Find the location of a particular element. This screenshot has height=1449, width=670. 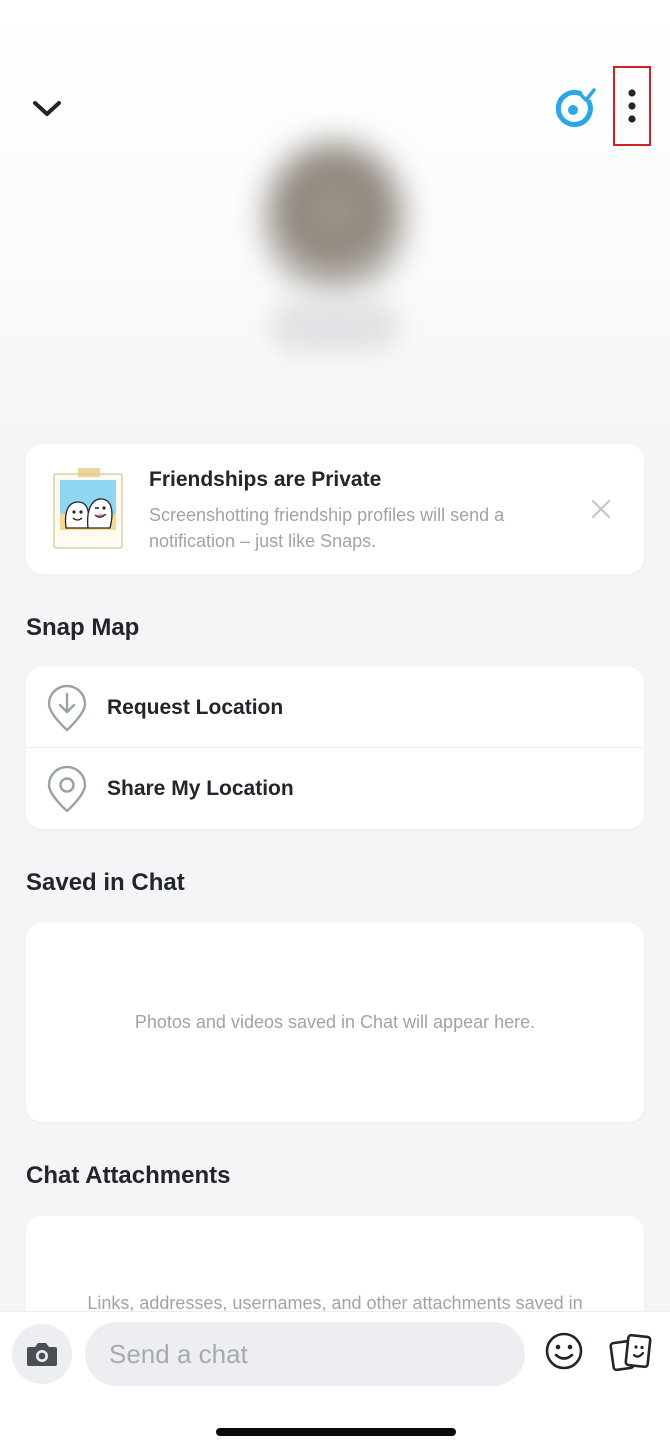

saved-in-chat-title: Saved in Chat is located at coordinates (105, 882).